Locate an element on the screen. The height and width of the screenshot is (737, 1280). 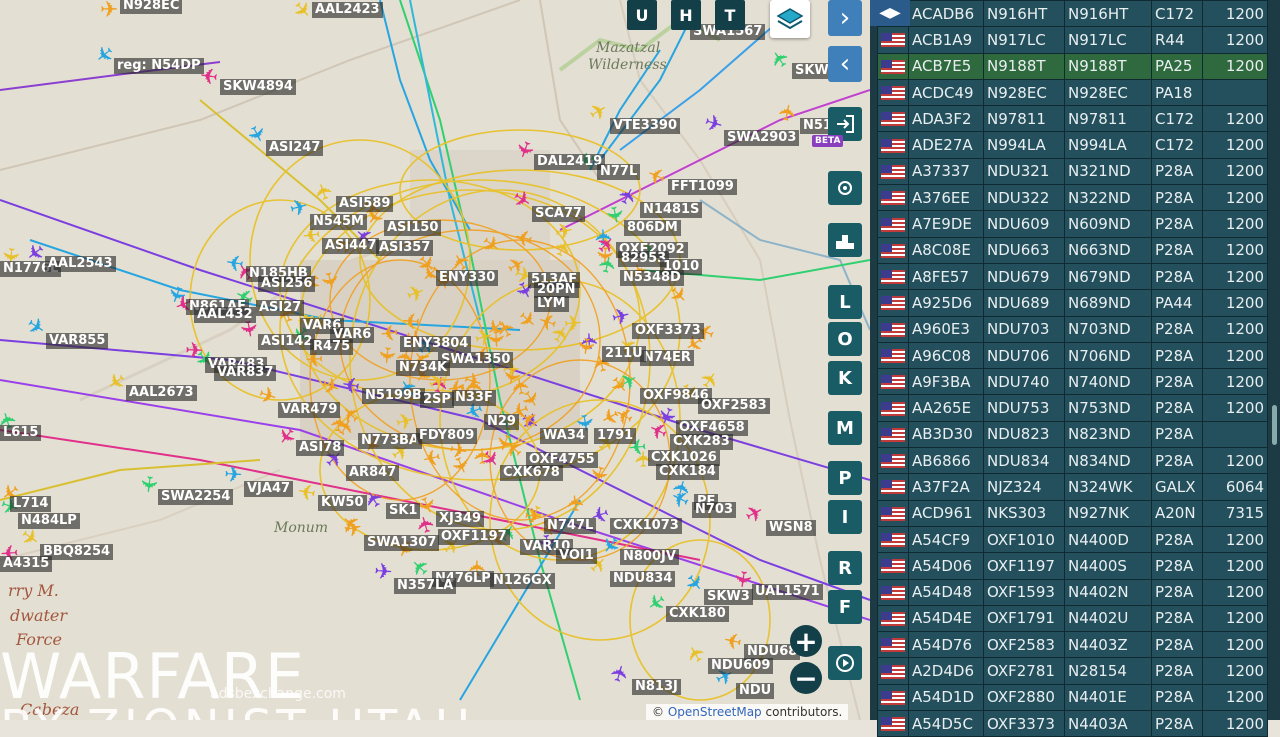
ranking-button is located at coordinates (845, 240).